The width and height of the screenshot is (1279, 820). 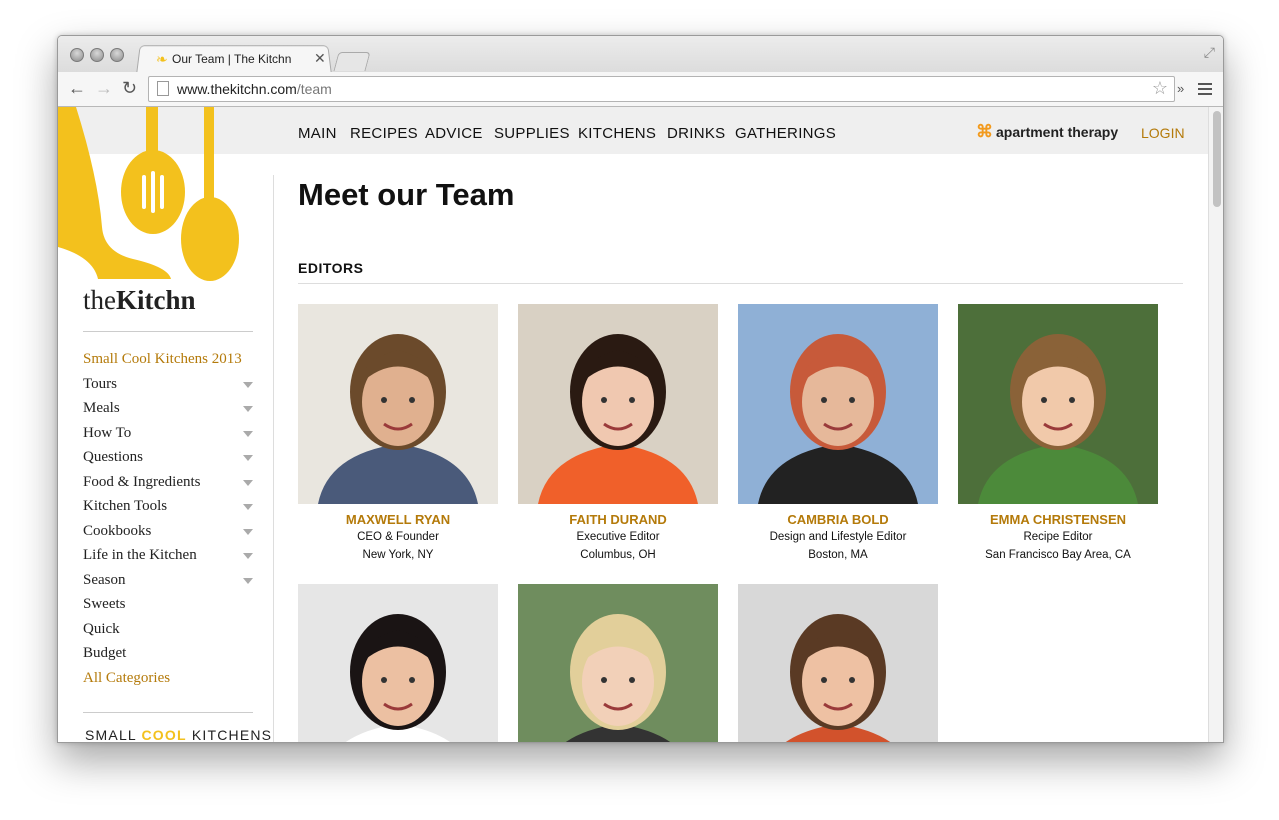 What do you see at coordinates (1215, 424) in the screenshot?
I see `vertical-scrollbar` at bounding box center [1215, 424].